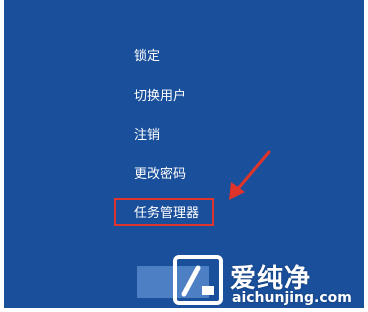 The image size is (368, 312). I want to click on menu-item-switch-user: 切换用户, so click(160, 97).